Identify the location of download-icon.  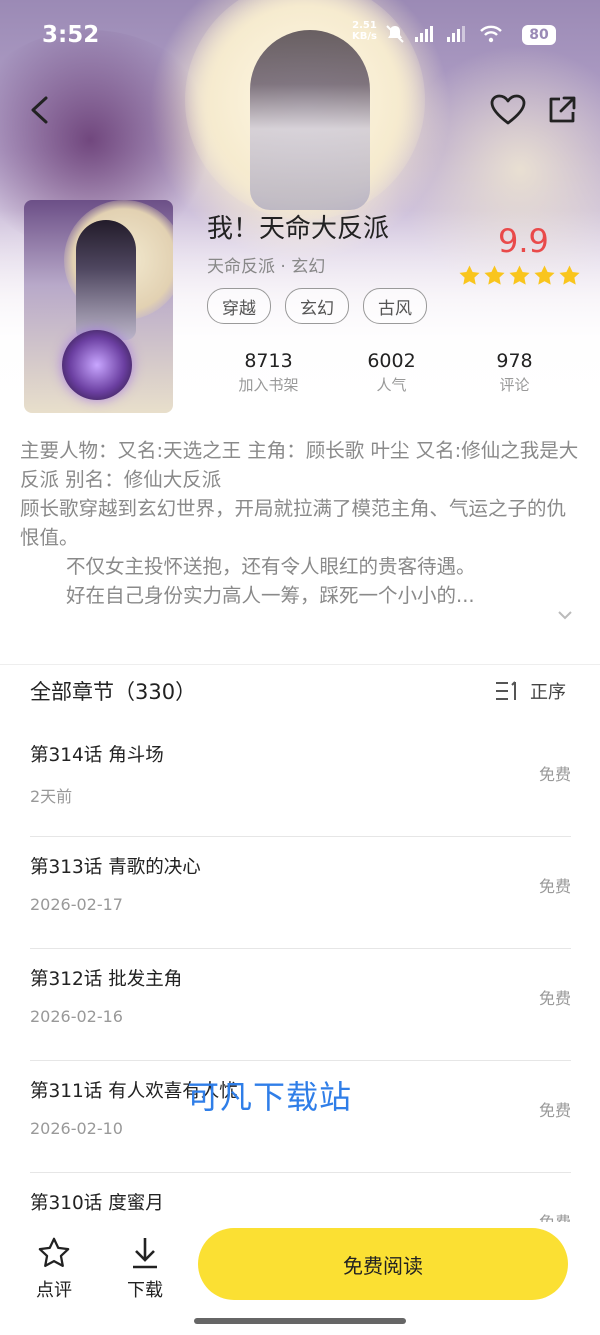
(145, 1253).